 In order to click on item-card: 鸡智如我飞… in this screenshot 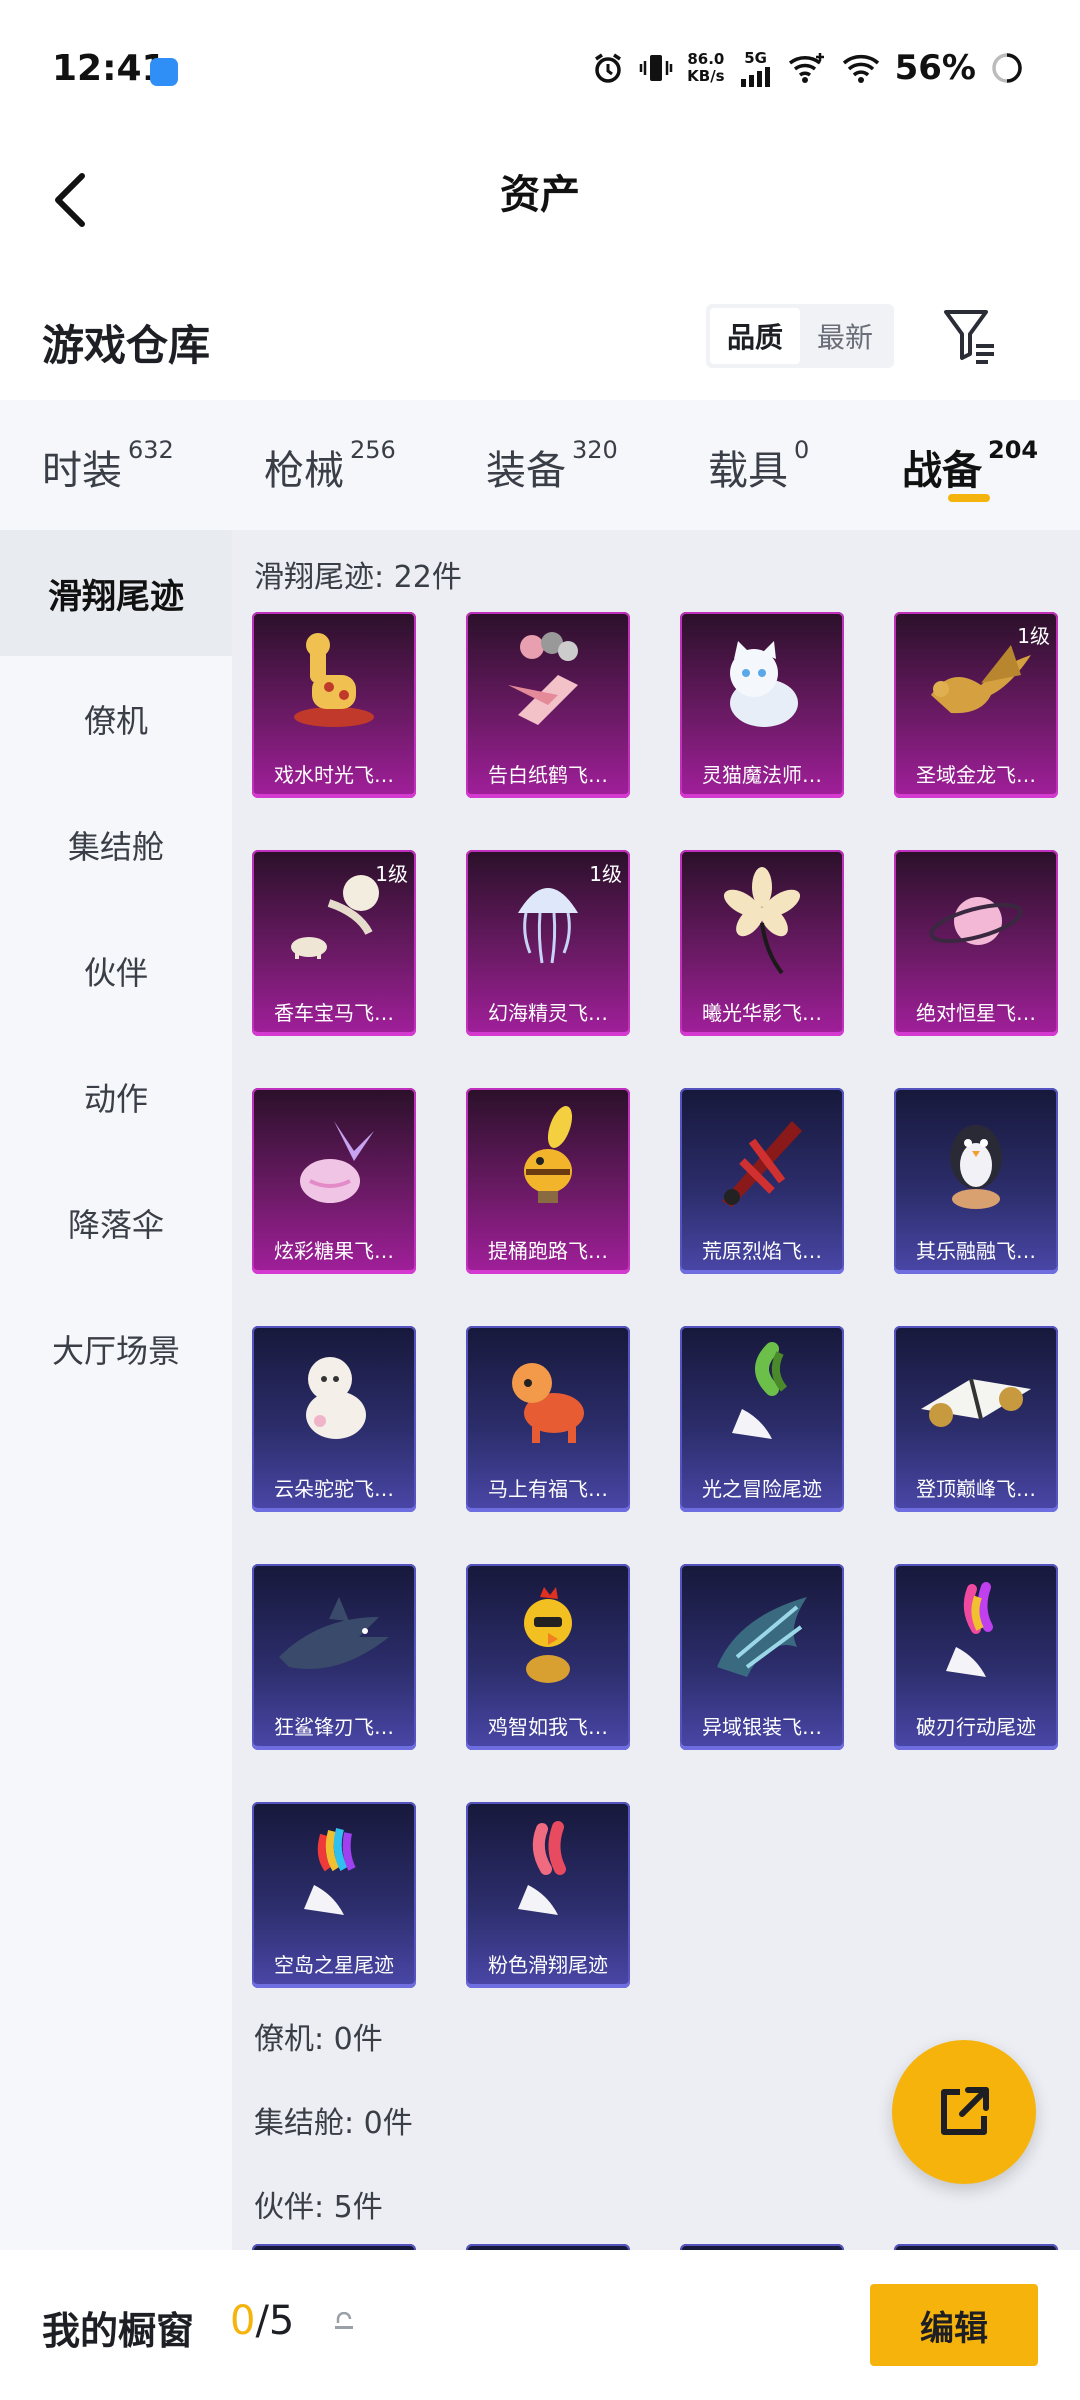, I will do `click(548, 1657)`.